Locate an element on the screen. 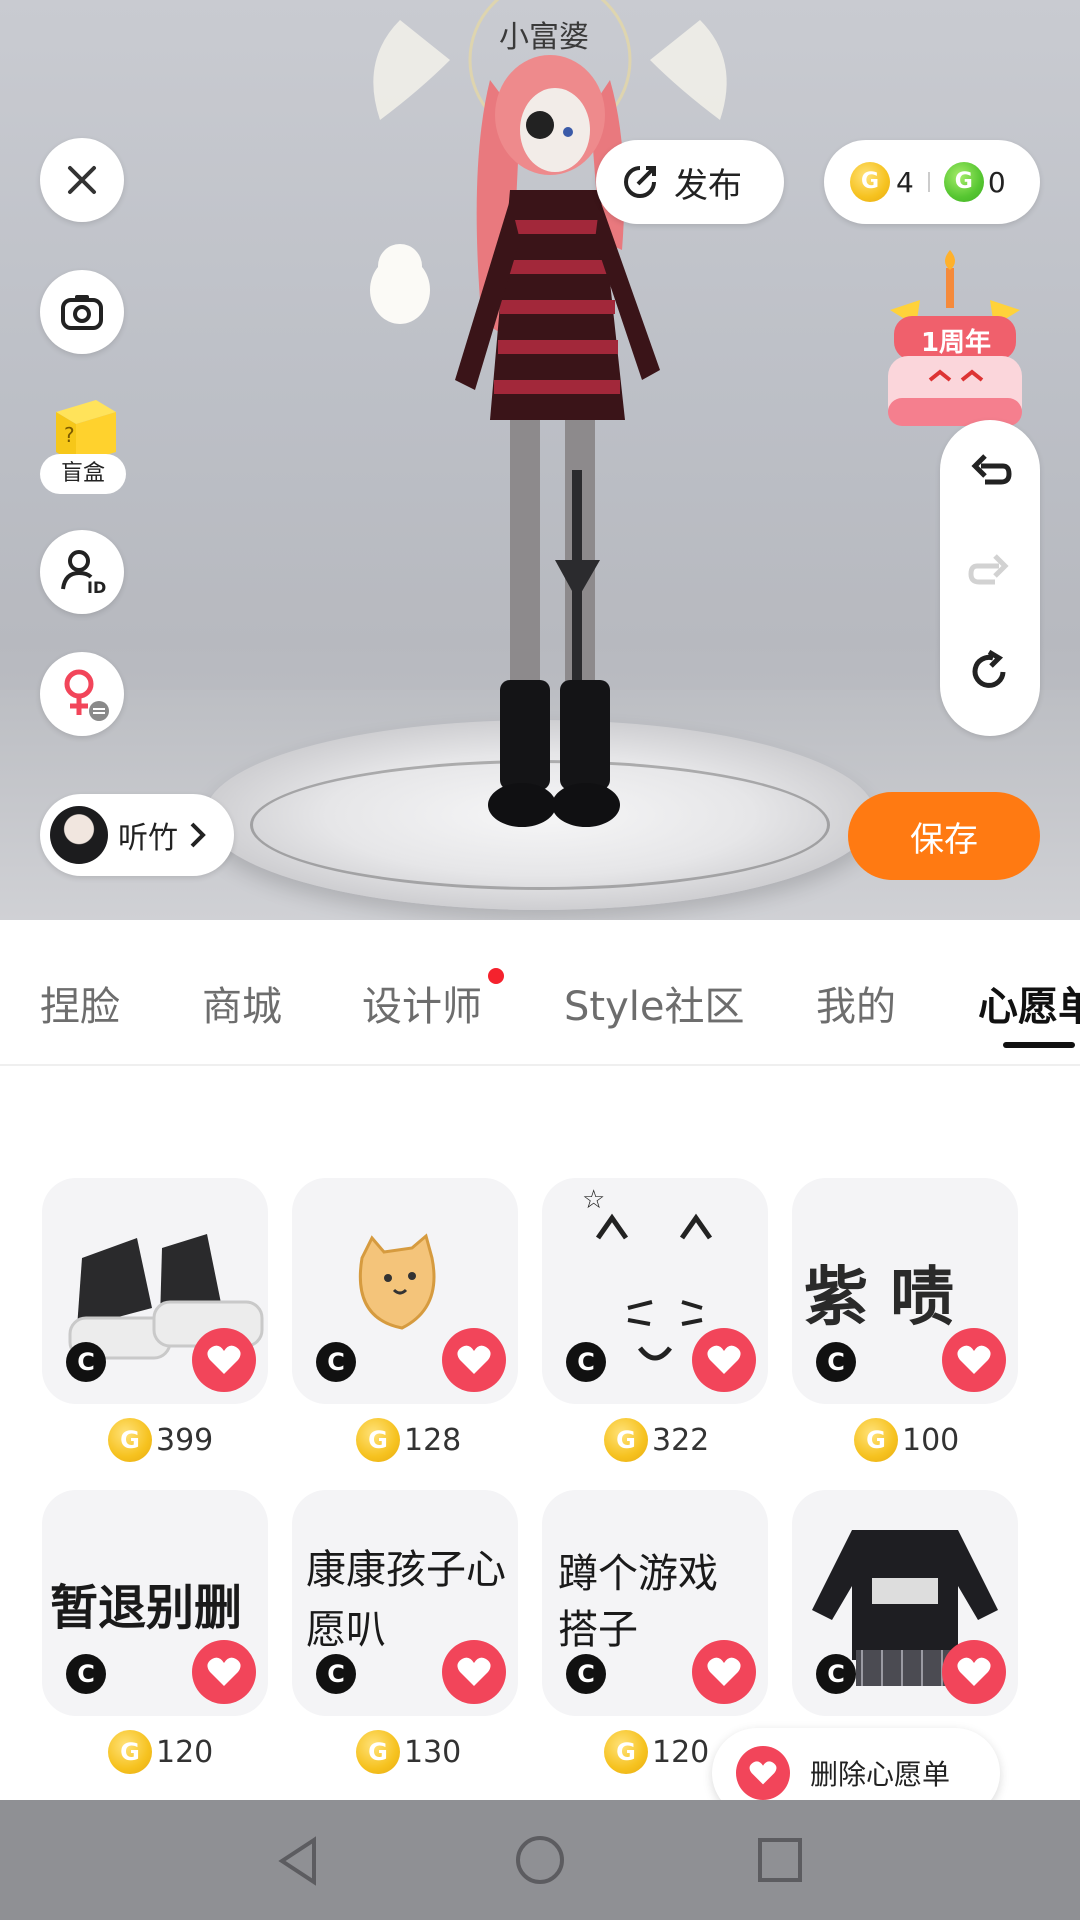  avatar-id-button: ID is located at coordinates (82, 572).